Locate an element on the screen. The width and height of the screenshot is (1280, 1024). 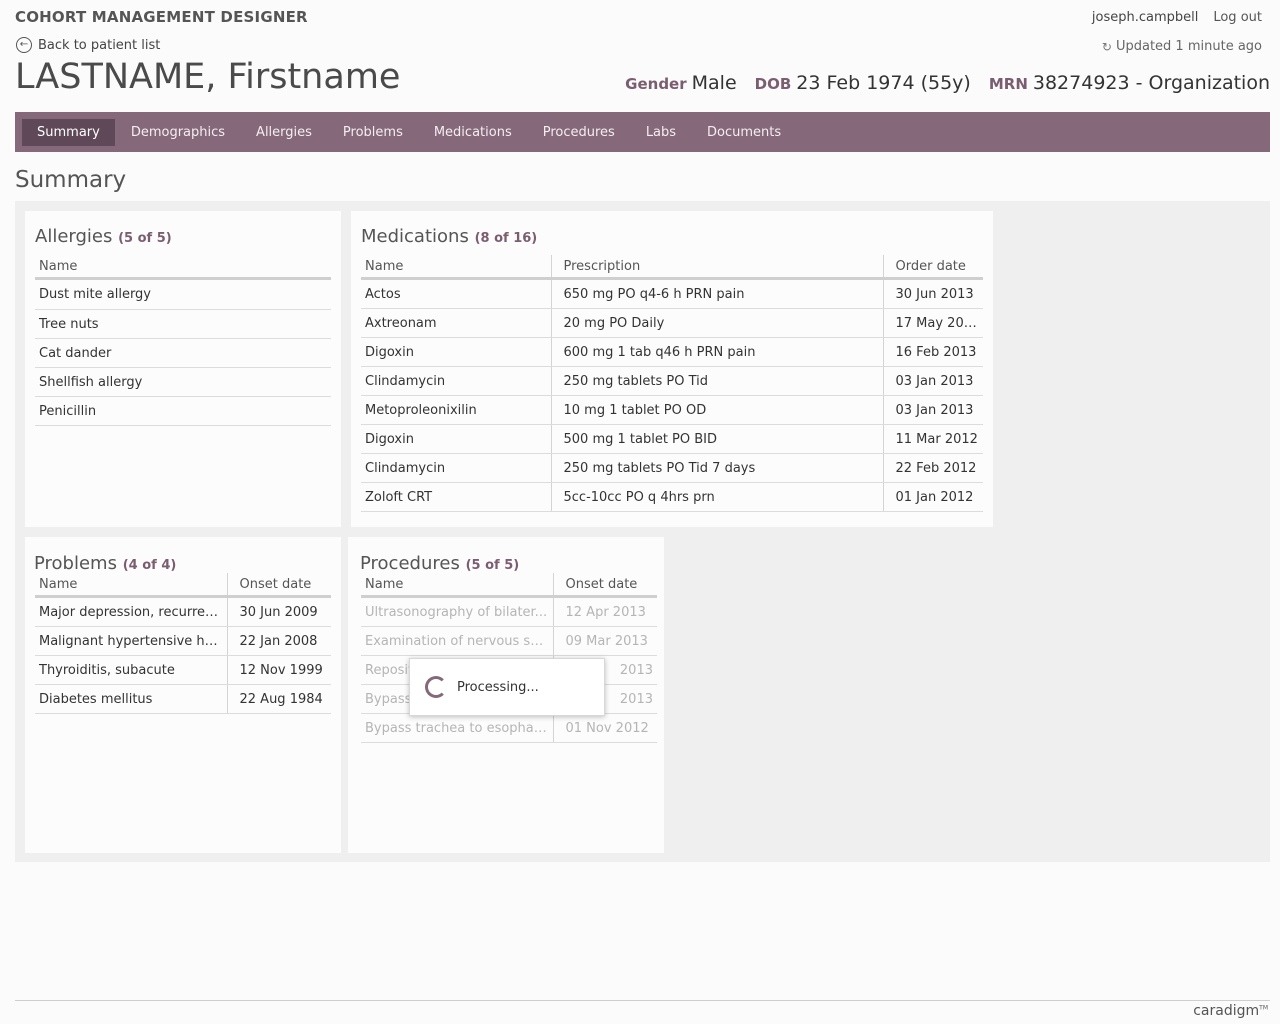
medication-name: Clindamycin is located at coordinates (456, 381).